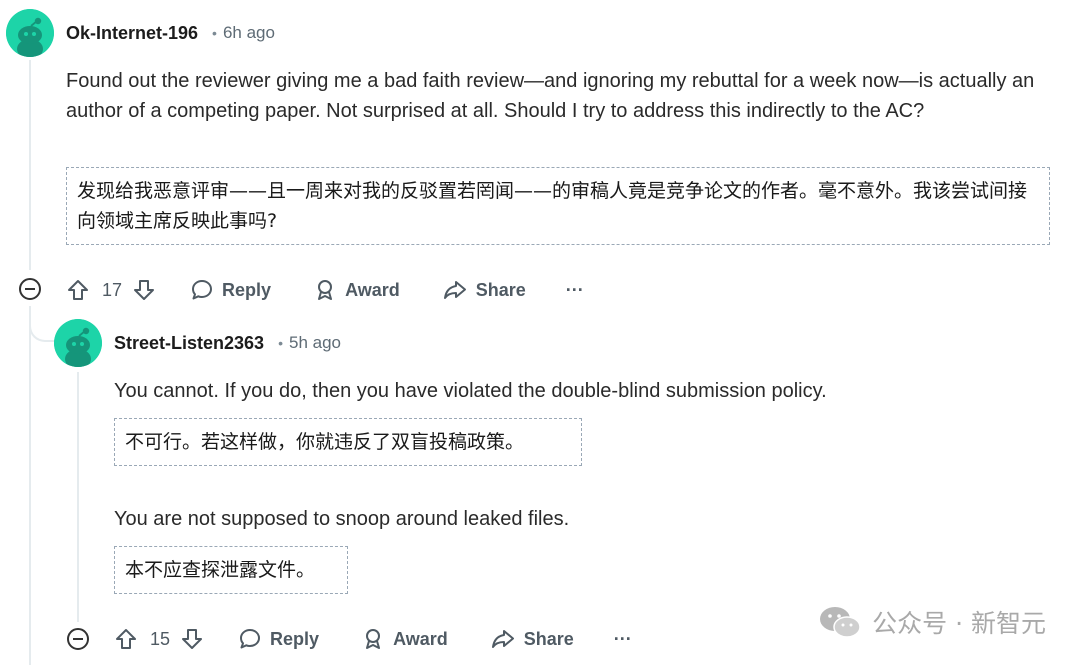 The width and height of the screenshot is (1080, 665). What do you see at coordinates (189, 343) in the screenshot?
I see `username: Street-Listen2363` at bounding box center [189, 343].